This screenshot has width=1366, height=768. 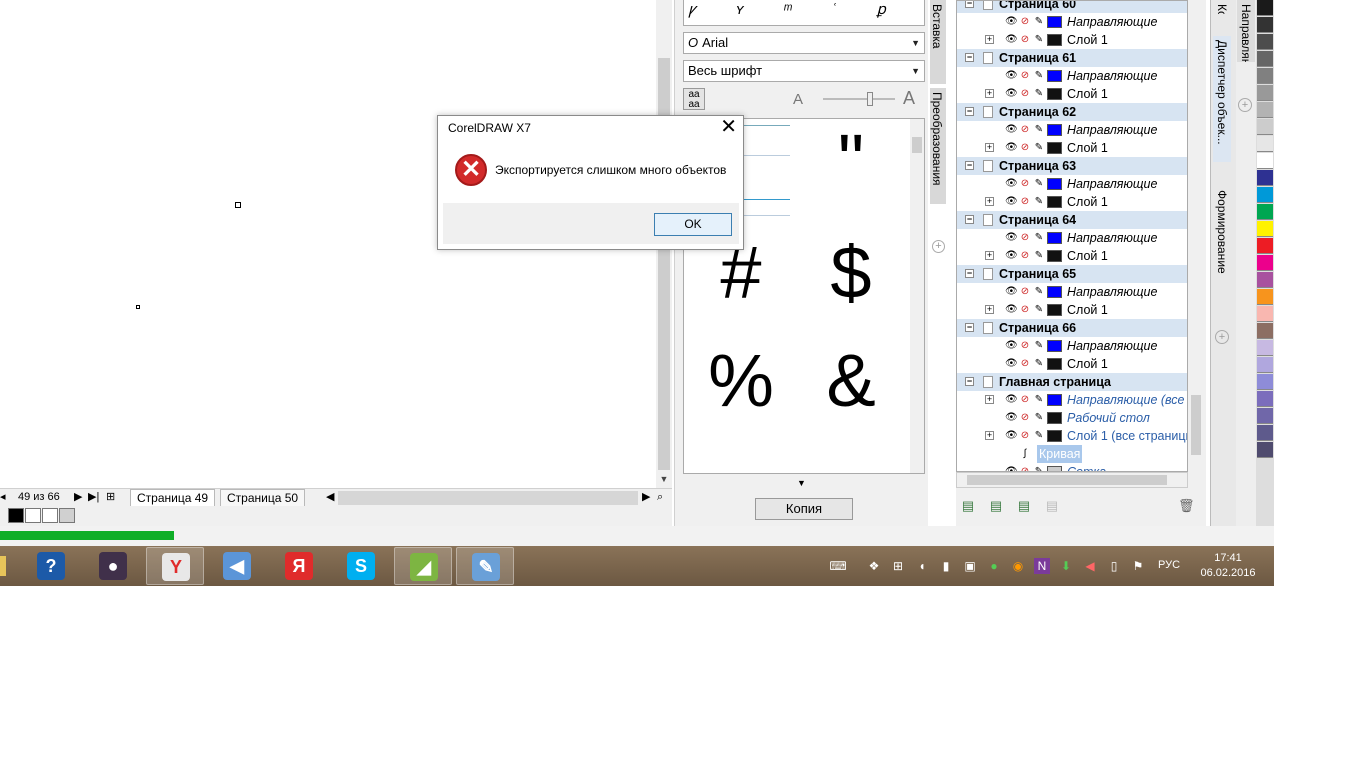 I want to click on new-master-layer-icon: ▤, so click(x=996, y=506).